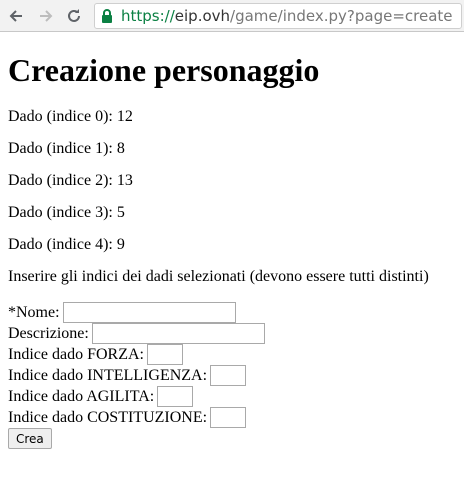  I want to click on url-host: eip.ovh, so click(202, 16).